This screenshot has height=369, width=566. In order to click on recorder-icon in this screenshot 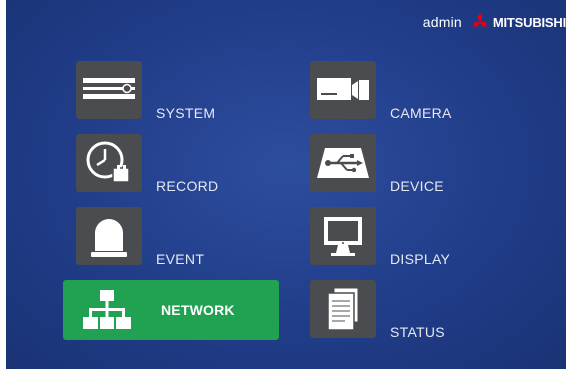, I will do `click(109, 88)`.